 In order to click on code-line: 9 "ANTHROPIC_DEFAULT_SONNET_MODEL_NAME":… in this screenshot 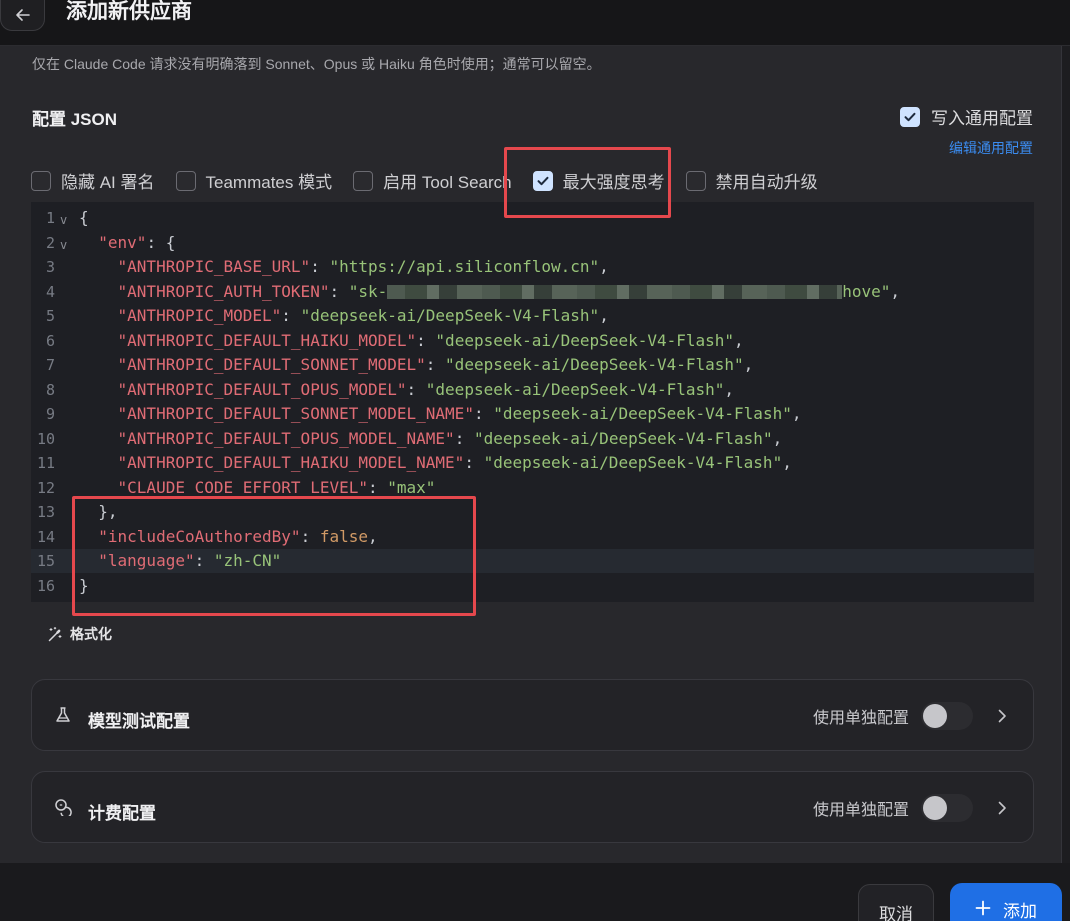, I will do `click(532, 414)`.